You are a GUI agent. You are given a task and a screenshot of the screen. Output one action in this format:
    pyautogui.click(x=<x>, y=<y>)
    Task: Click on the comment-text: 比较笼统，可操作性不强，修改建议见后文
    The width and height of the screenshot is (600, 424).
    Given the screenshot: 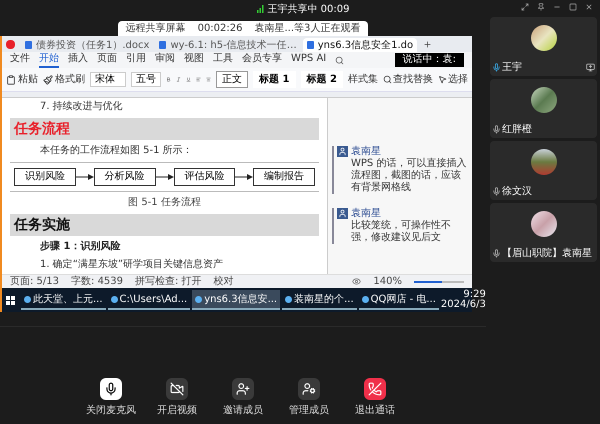 What is the action you would take?
    pyautogui.click(x=401, y=232)
    